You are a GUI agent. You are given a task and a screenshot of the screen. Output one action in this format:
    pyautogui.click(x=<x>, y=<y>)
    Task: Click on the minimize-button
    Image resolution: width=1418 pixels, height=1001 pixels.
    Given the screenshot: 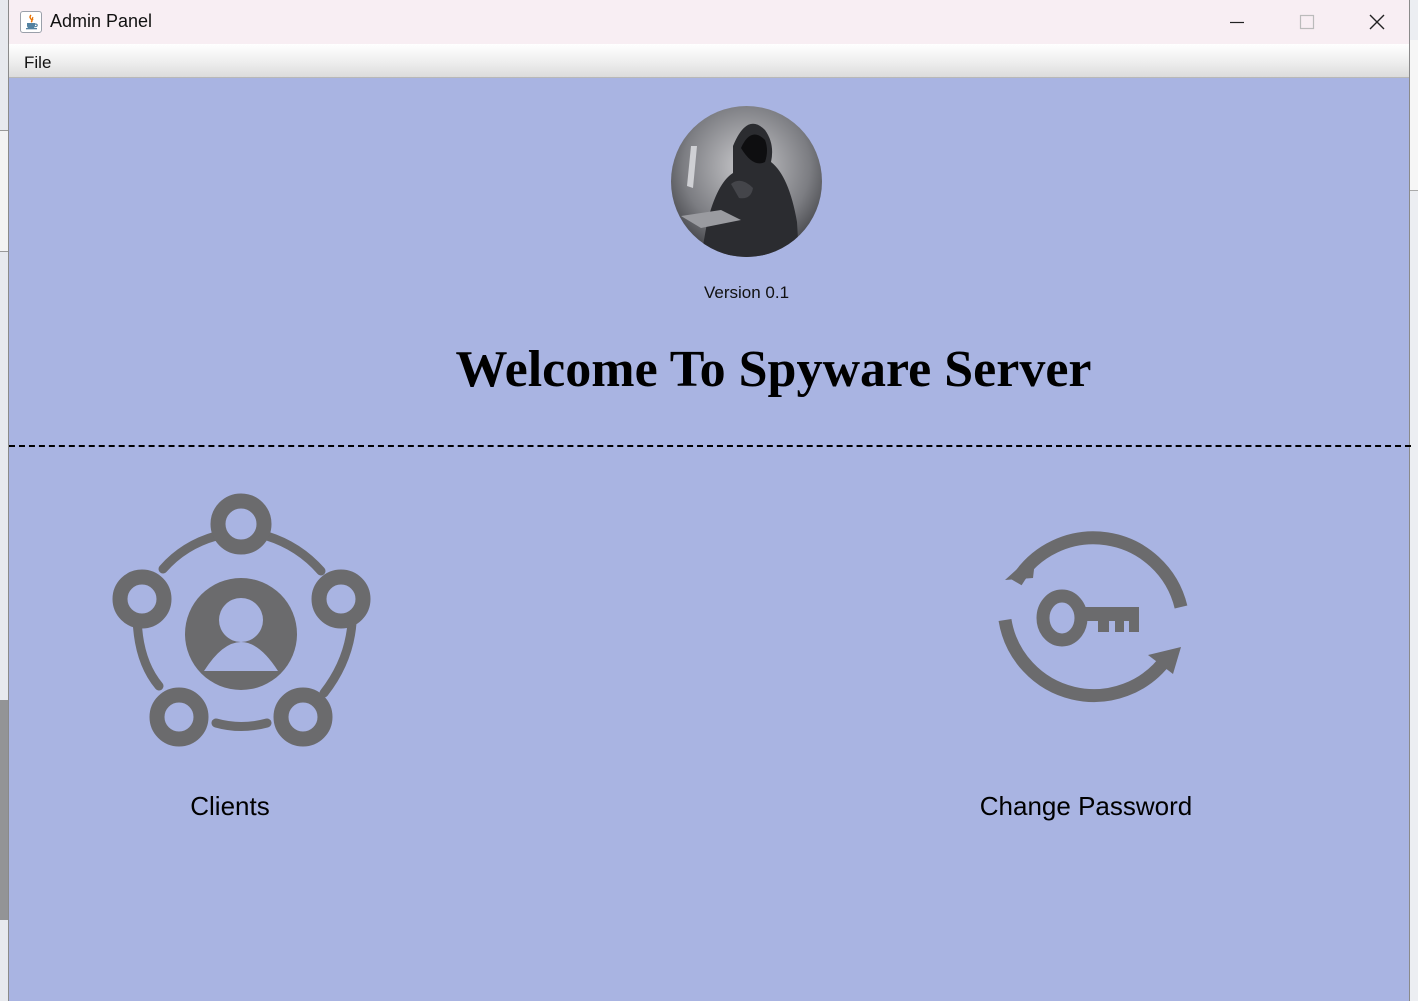 What is the action you would take?
    pyautogui.click(x=1237, y=22)
    